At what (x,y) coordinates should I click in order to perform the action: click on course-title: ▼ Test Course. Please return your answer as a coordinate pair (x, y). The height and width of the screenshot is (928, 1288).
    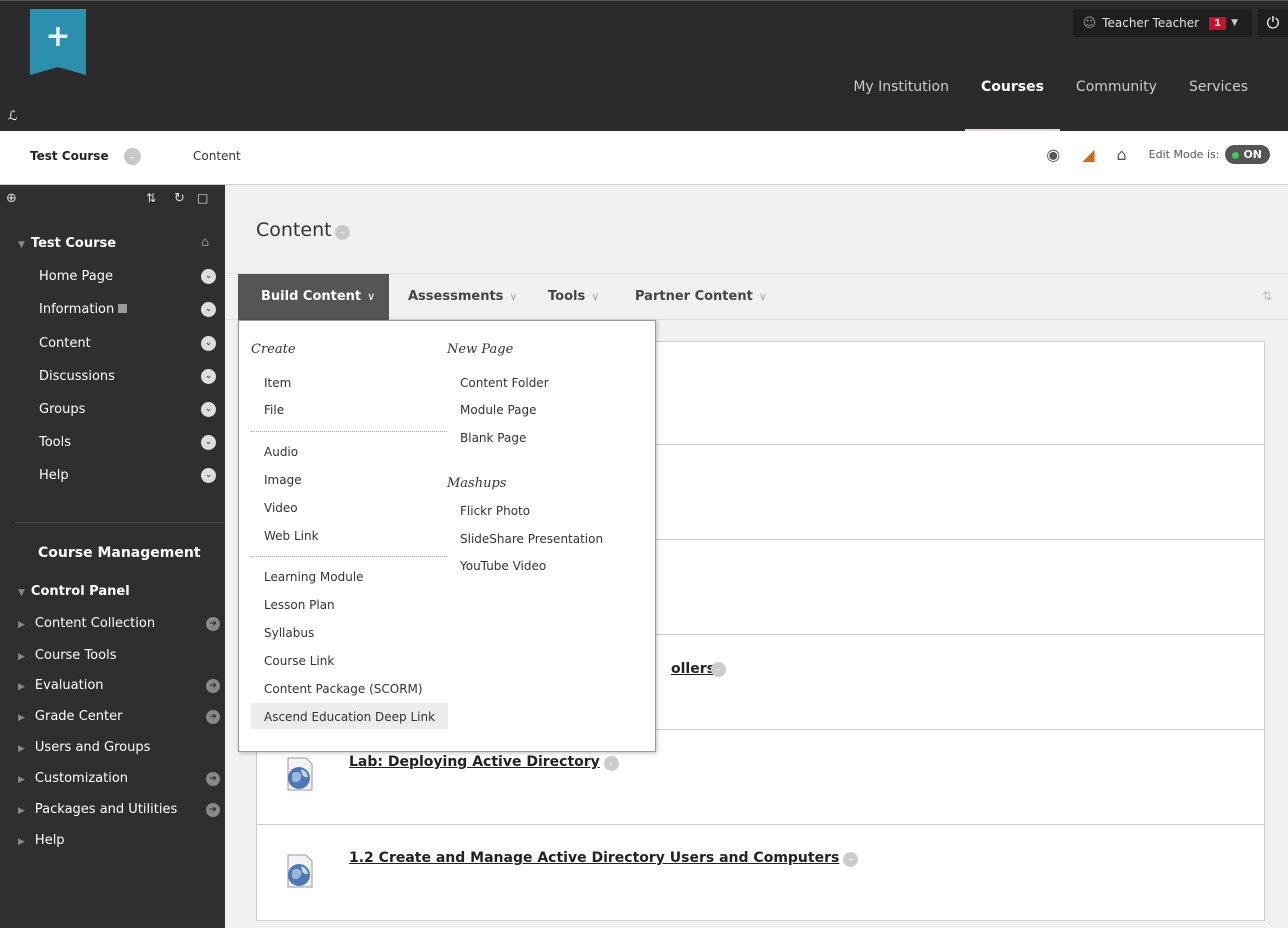
    Looking at the image, I should click on (67, 243).